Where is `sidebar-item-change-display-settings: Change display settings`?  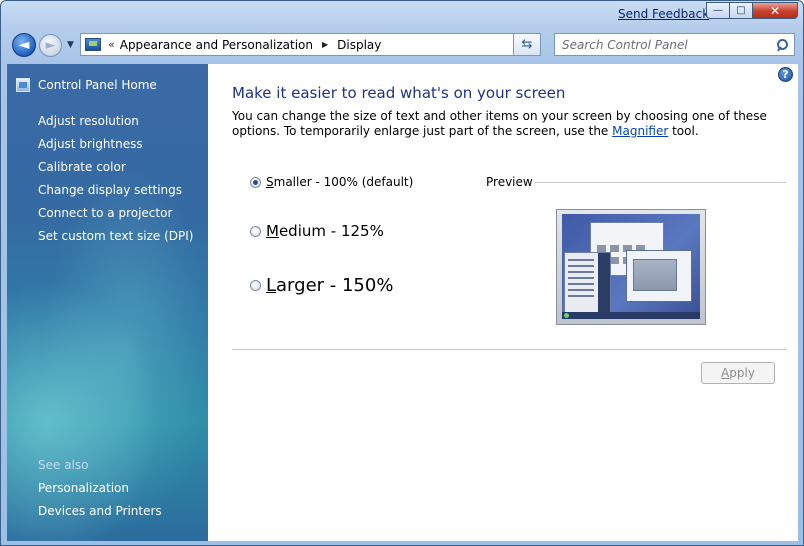 sidebar-item-change-display-settings: Change display settings is located at coordinates (110, 190).